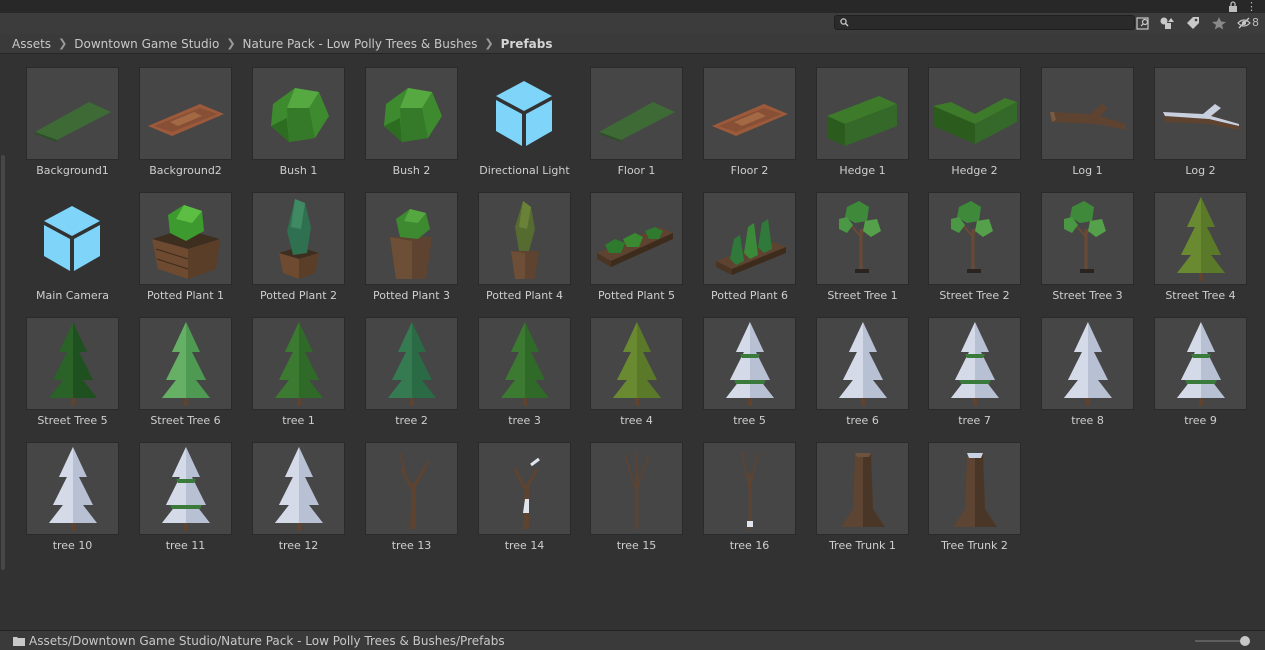 The height and width of the screenshot is (650, 1265). I want to click on asset-label: tree 16, so click(749, 545).